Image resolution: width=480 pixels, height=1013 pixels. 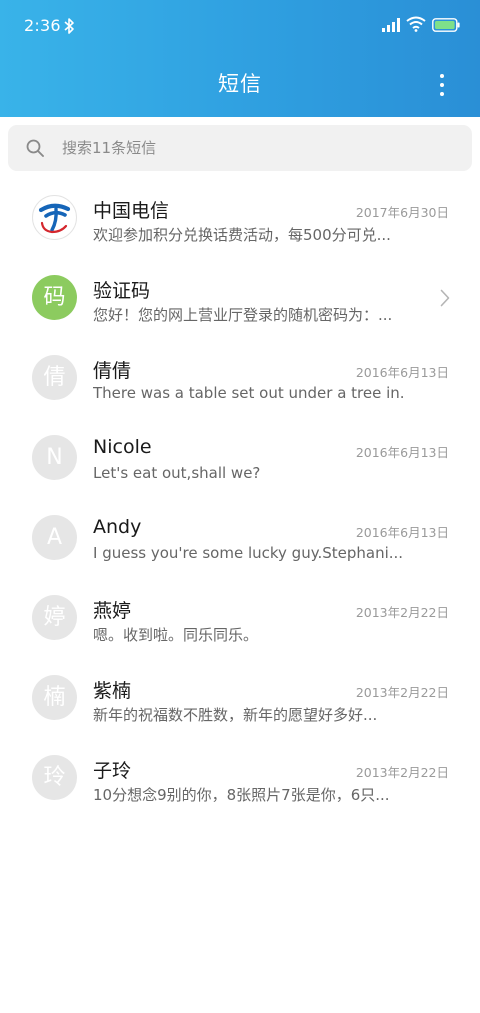 What do you see at coordinates (112, 371) in the screenshot?
I see `contact-name: 倩倩` at bounding box center [112, 371].